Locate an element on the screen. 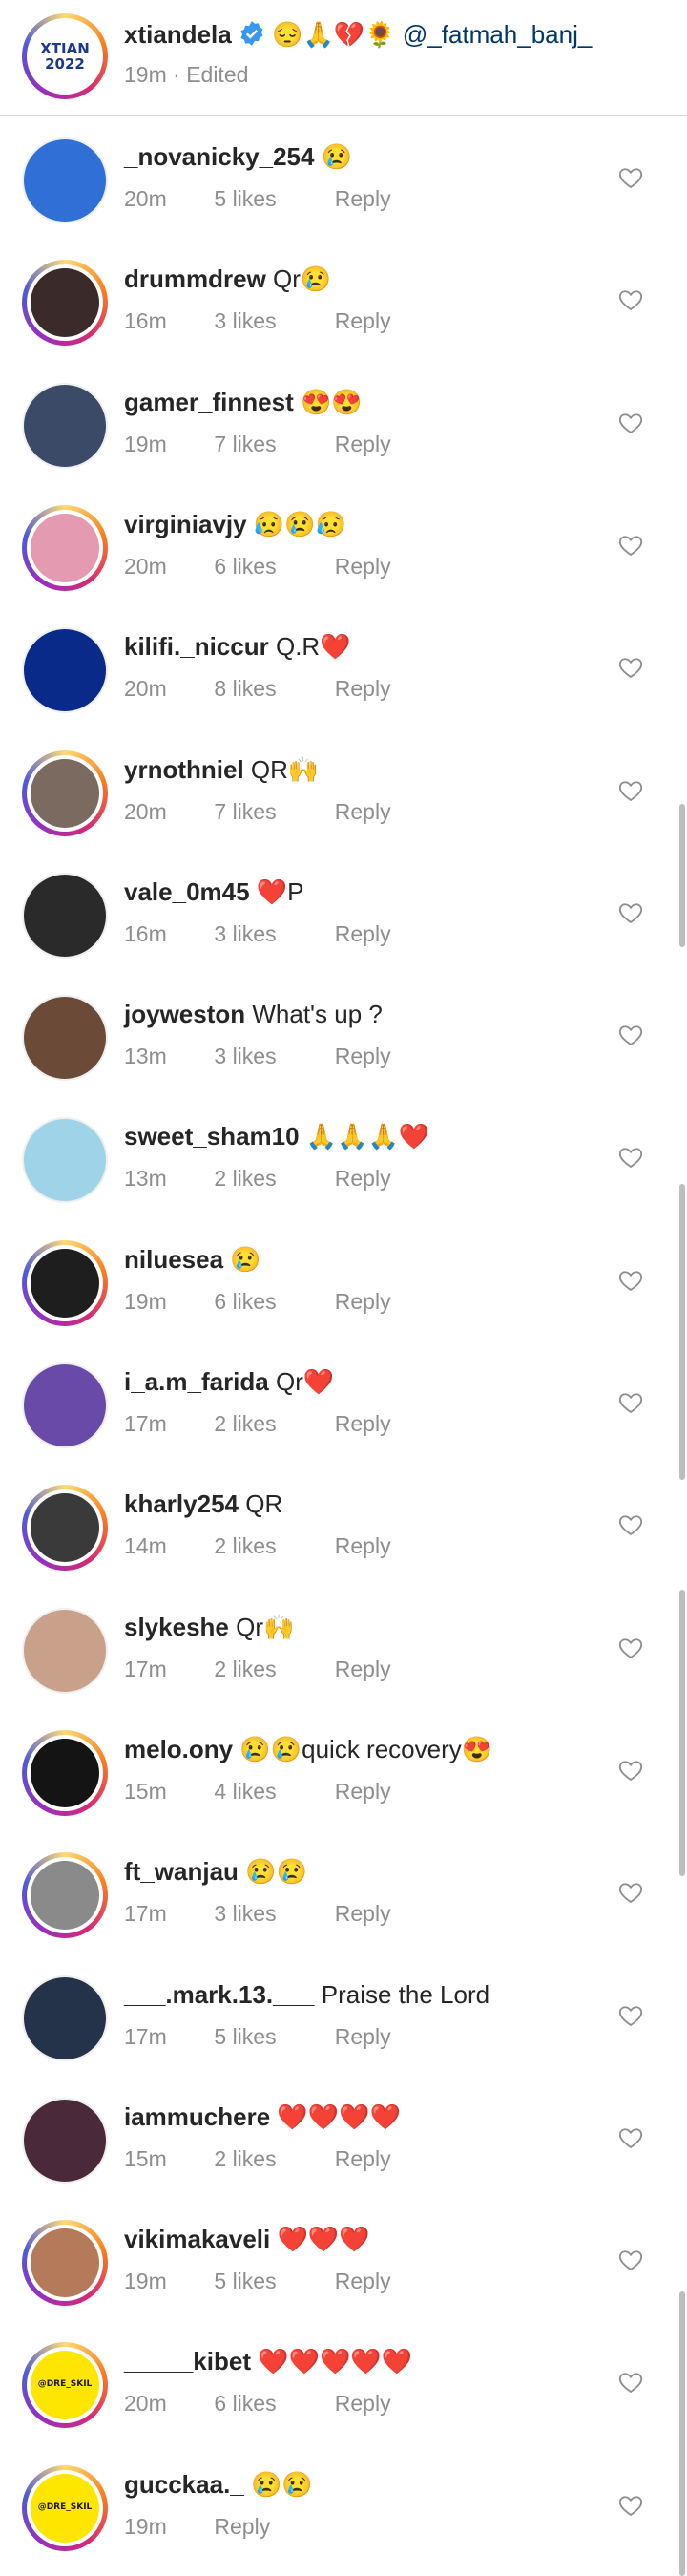 Image resolution: width=687 pixels, height=2576 pixels. comment-username: _novanicky_254 is located at coordinates (219, 156).